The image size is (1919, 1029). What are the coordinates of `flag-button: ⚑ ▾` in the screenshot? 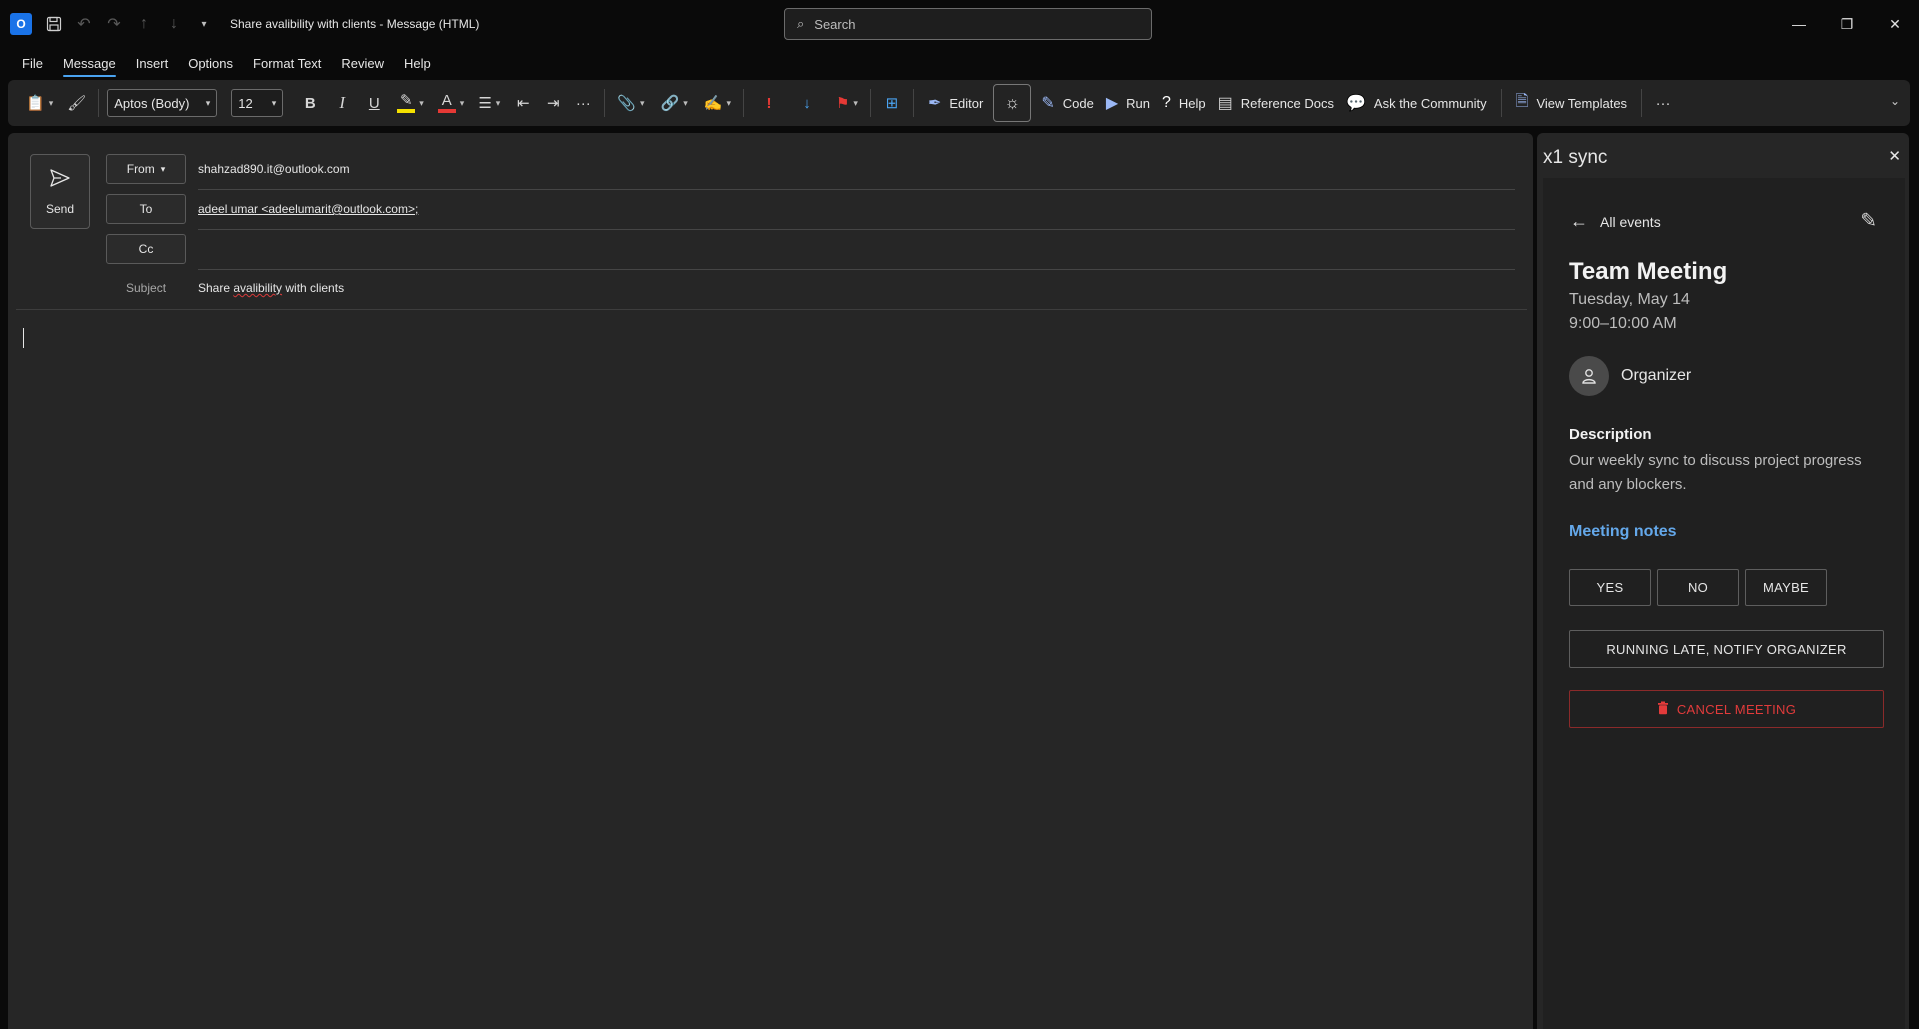 It's located at (847, 103).